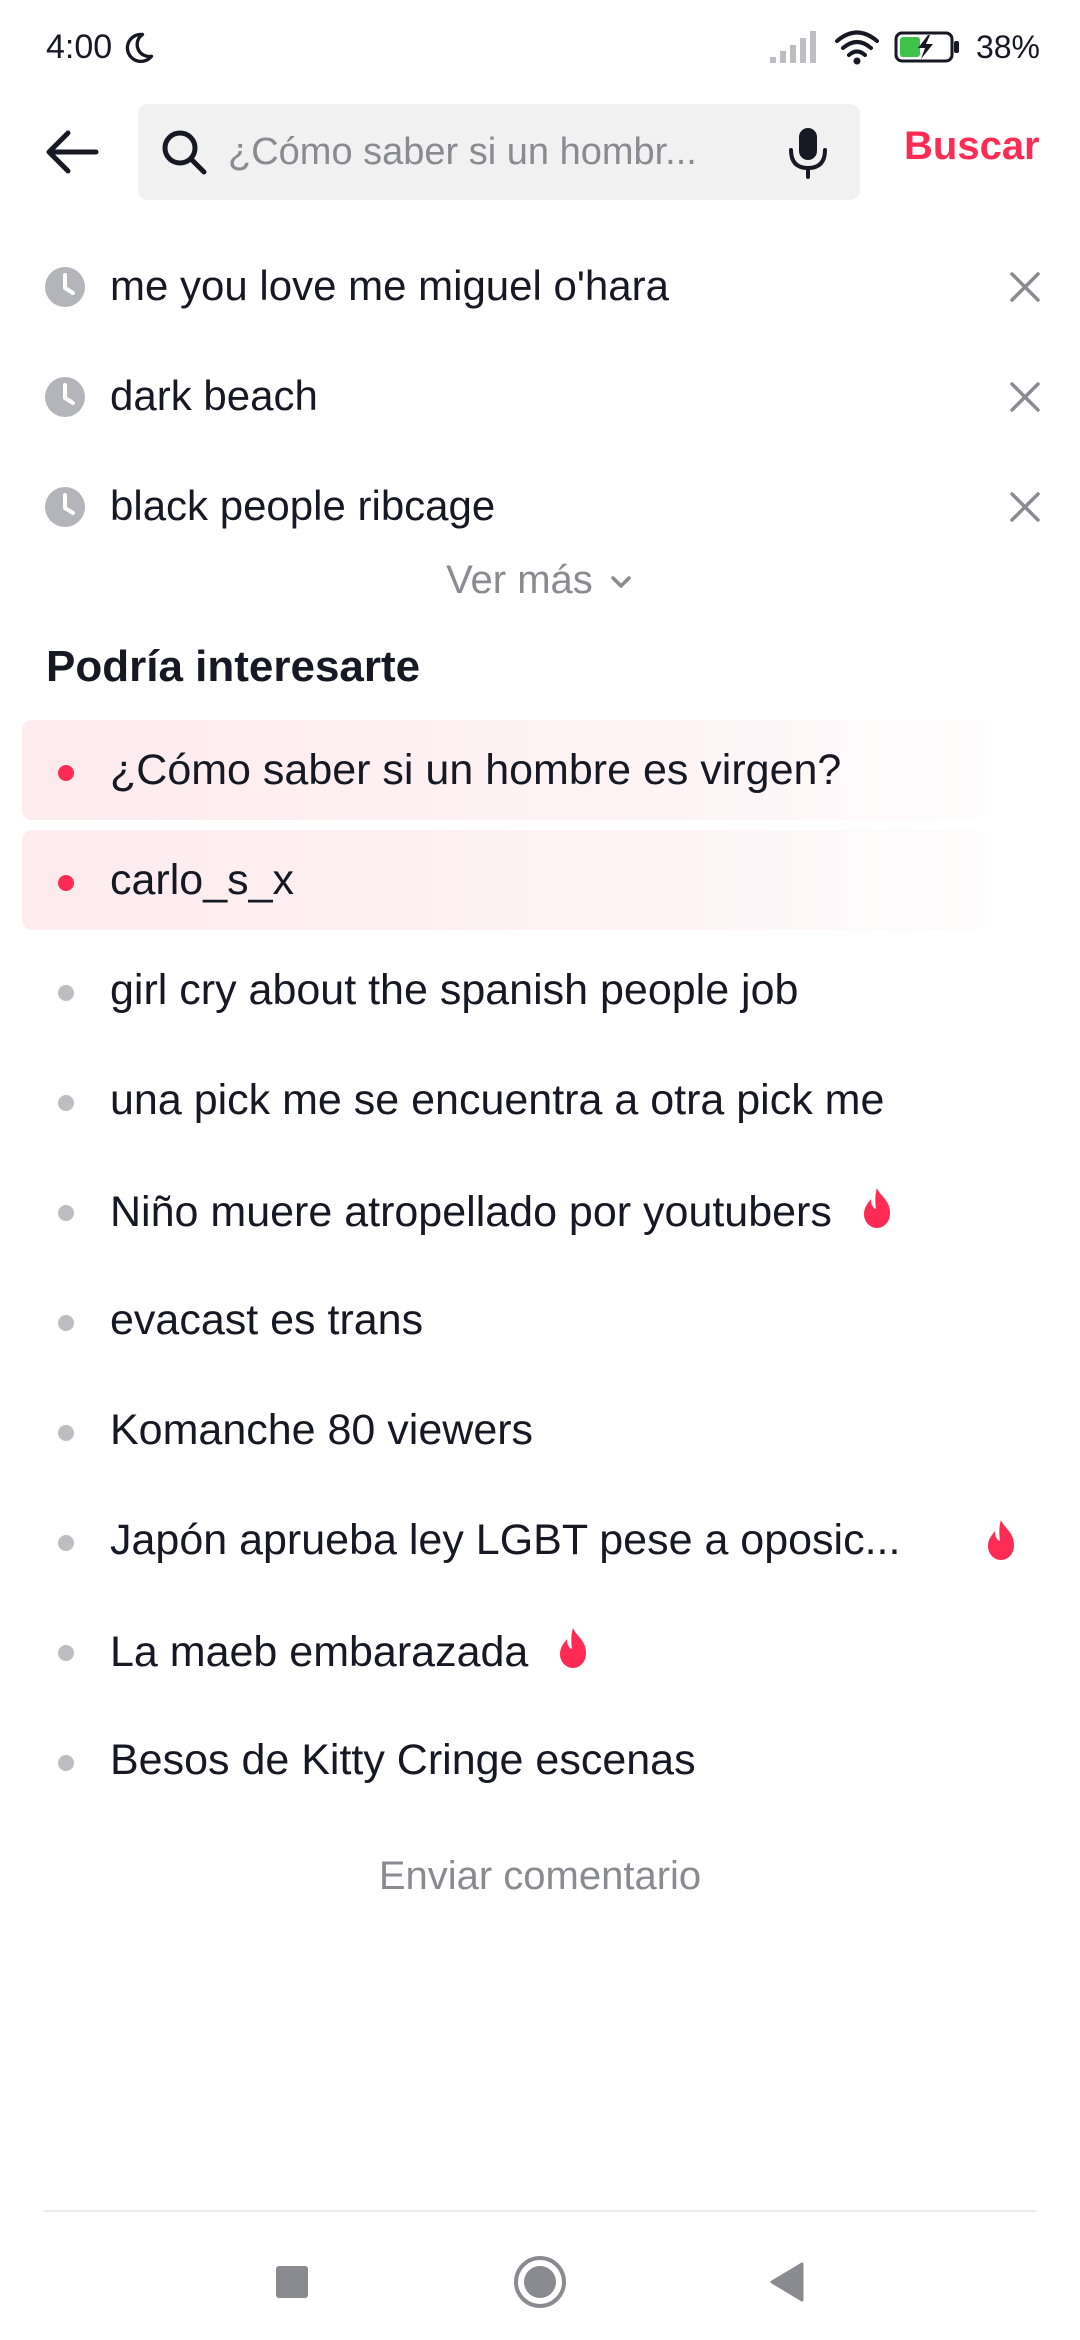  I want to click on suggestion-label: girl cry about the spanish people job, so click(454, 990).